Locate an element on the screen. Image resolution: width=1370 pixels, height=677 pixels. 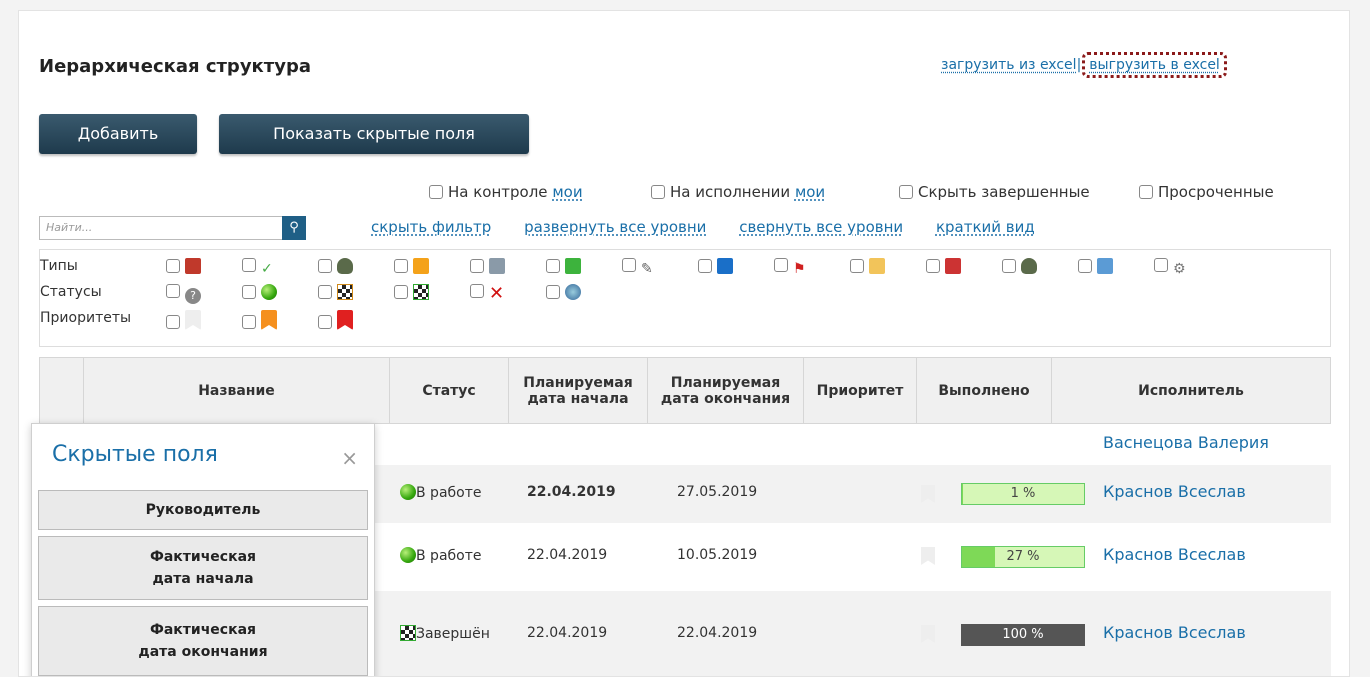
priority-medium-icon is located at coordinates (269, 320).